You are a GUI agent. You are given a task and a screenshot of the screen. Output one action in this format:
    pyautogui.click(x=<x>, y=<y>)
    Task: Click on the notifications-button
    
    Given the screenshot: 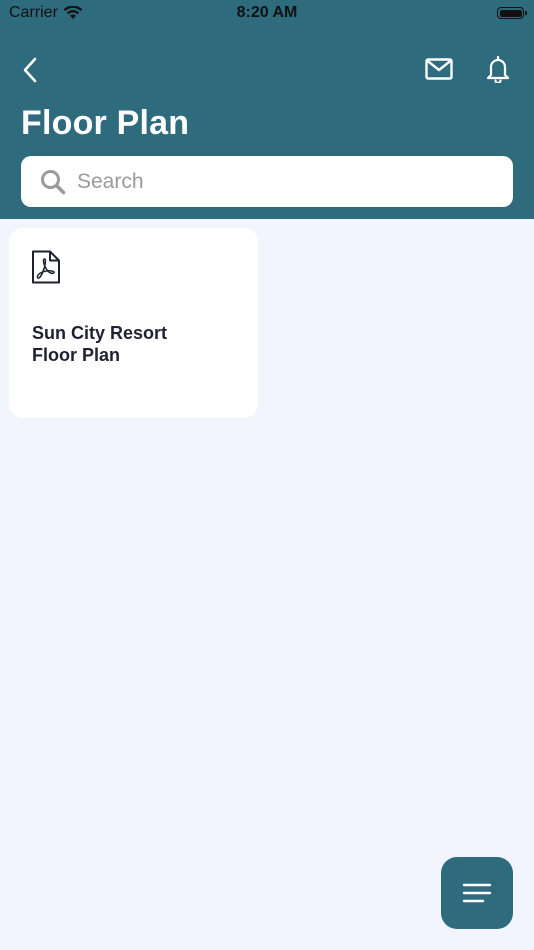 What is the action you would take?
    pyautogui.click(x=498, y=69)
    